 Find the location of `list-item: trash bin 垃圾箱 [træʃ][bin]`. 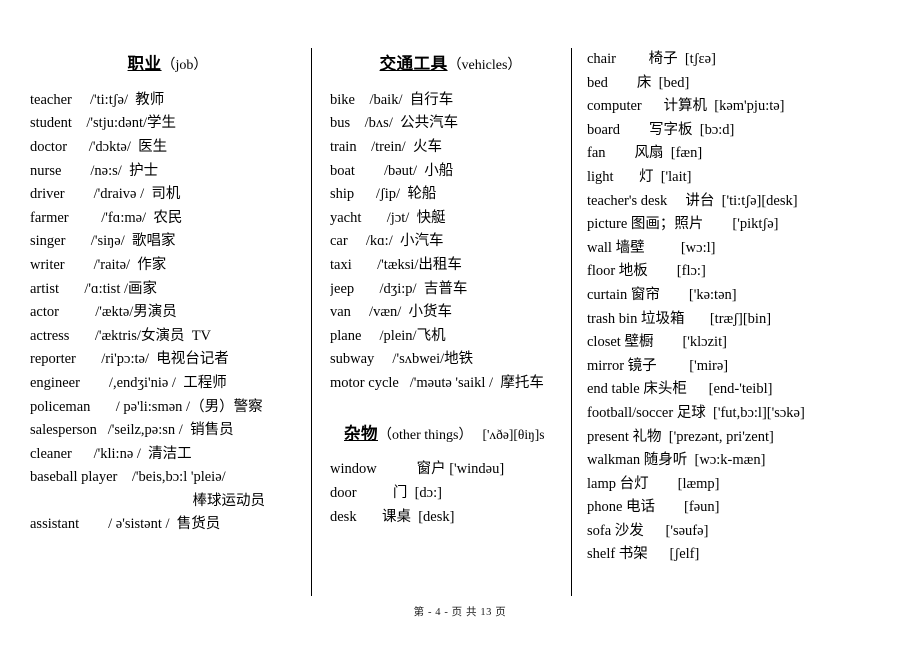

list-item: trash bin 垃圾箱 [træʃ][bin] is located at coordinates (679, 318).